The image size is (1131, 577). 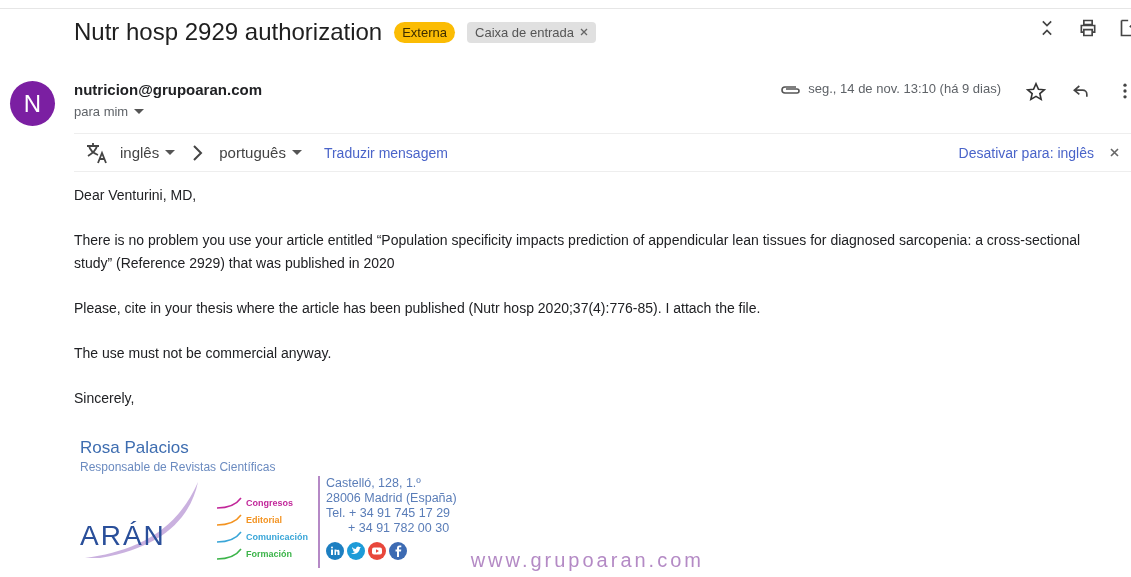 I want to click on email-paragraph: Please, cite in your thesis where the article has been published (Nutr hosp 2020;37(4):776-85). I attach the file., so click(x=418, y=308).